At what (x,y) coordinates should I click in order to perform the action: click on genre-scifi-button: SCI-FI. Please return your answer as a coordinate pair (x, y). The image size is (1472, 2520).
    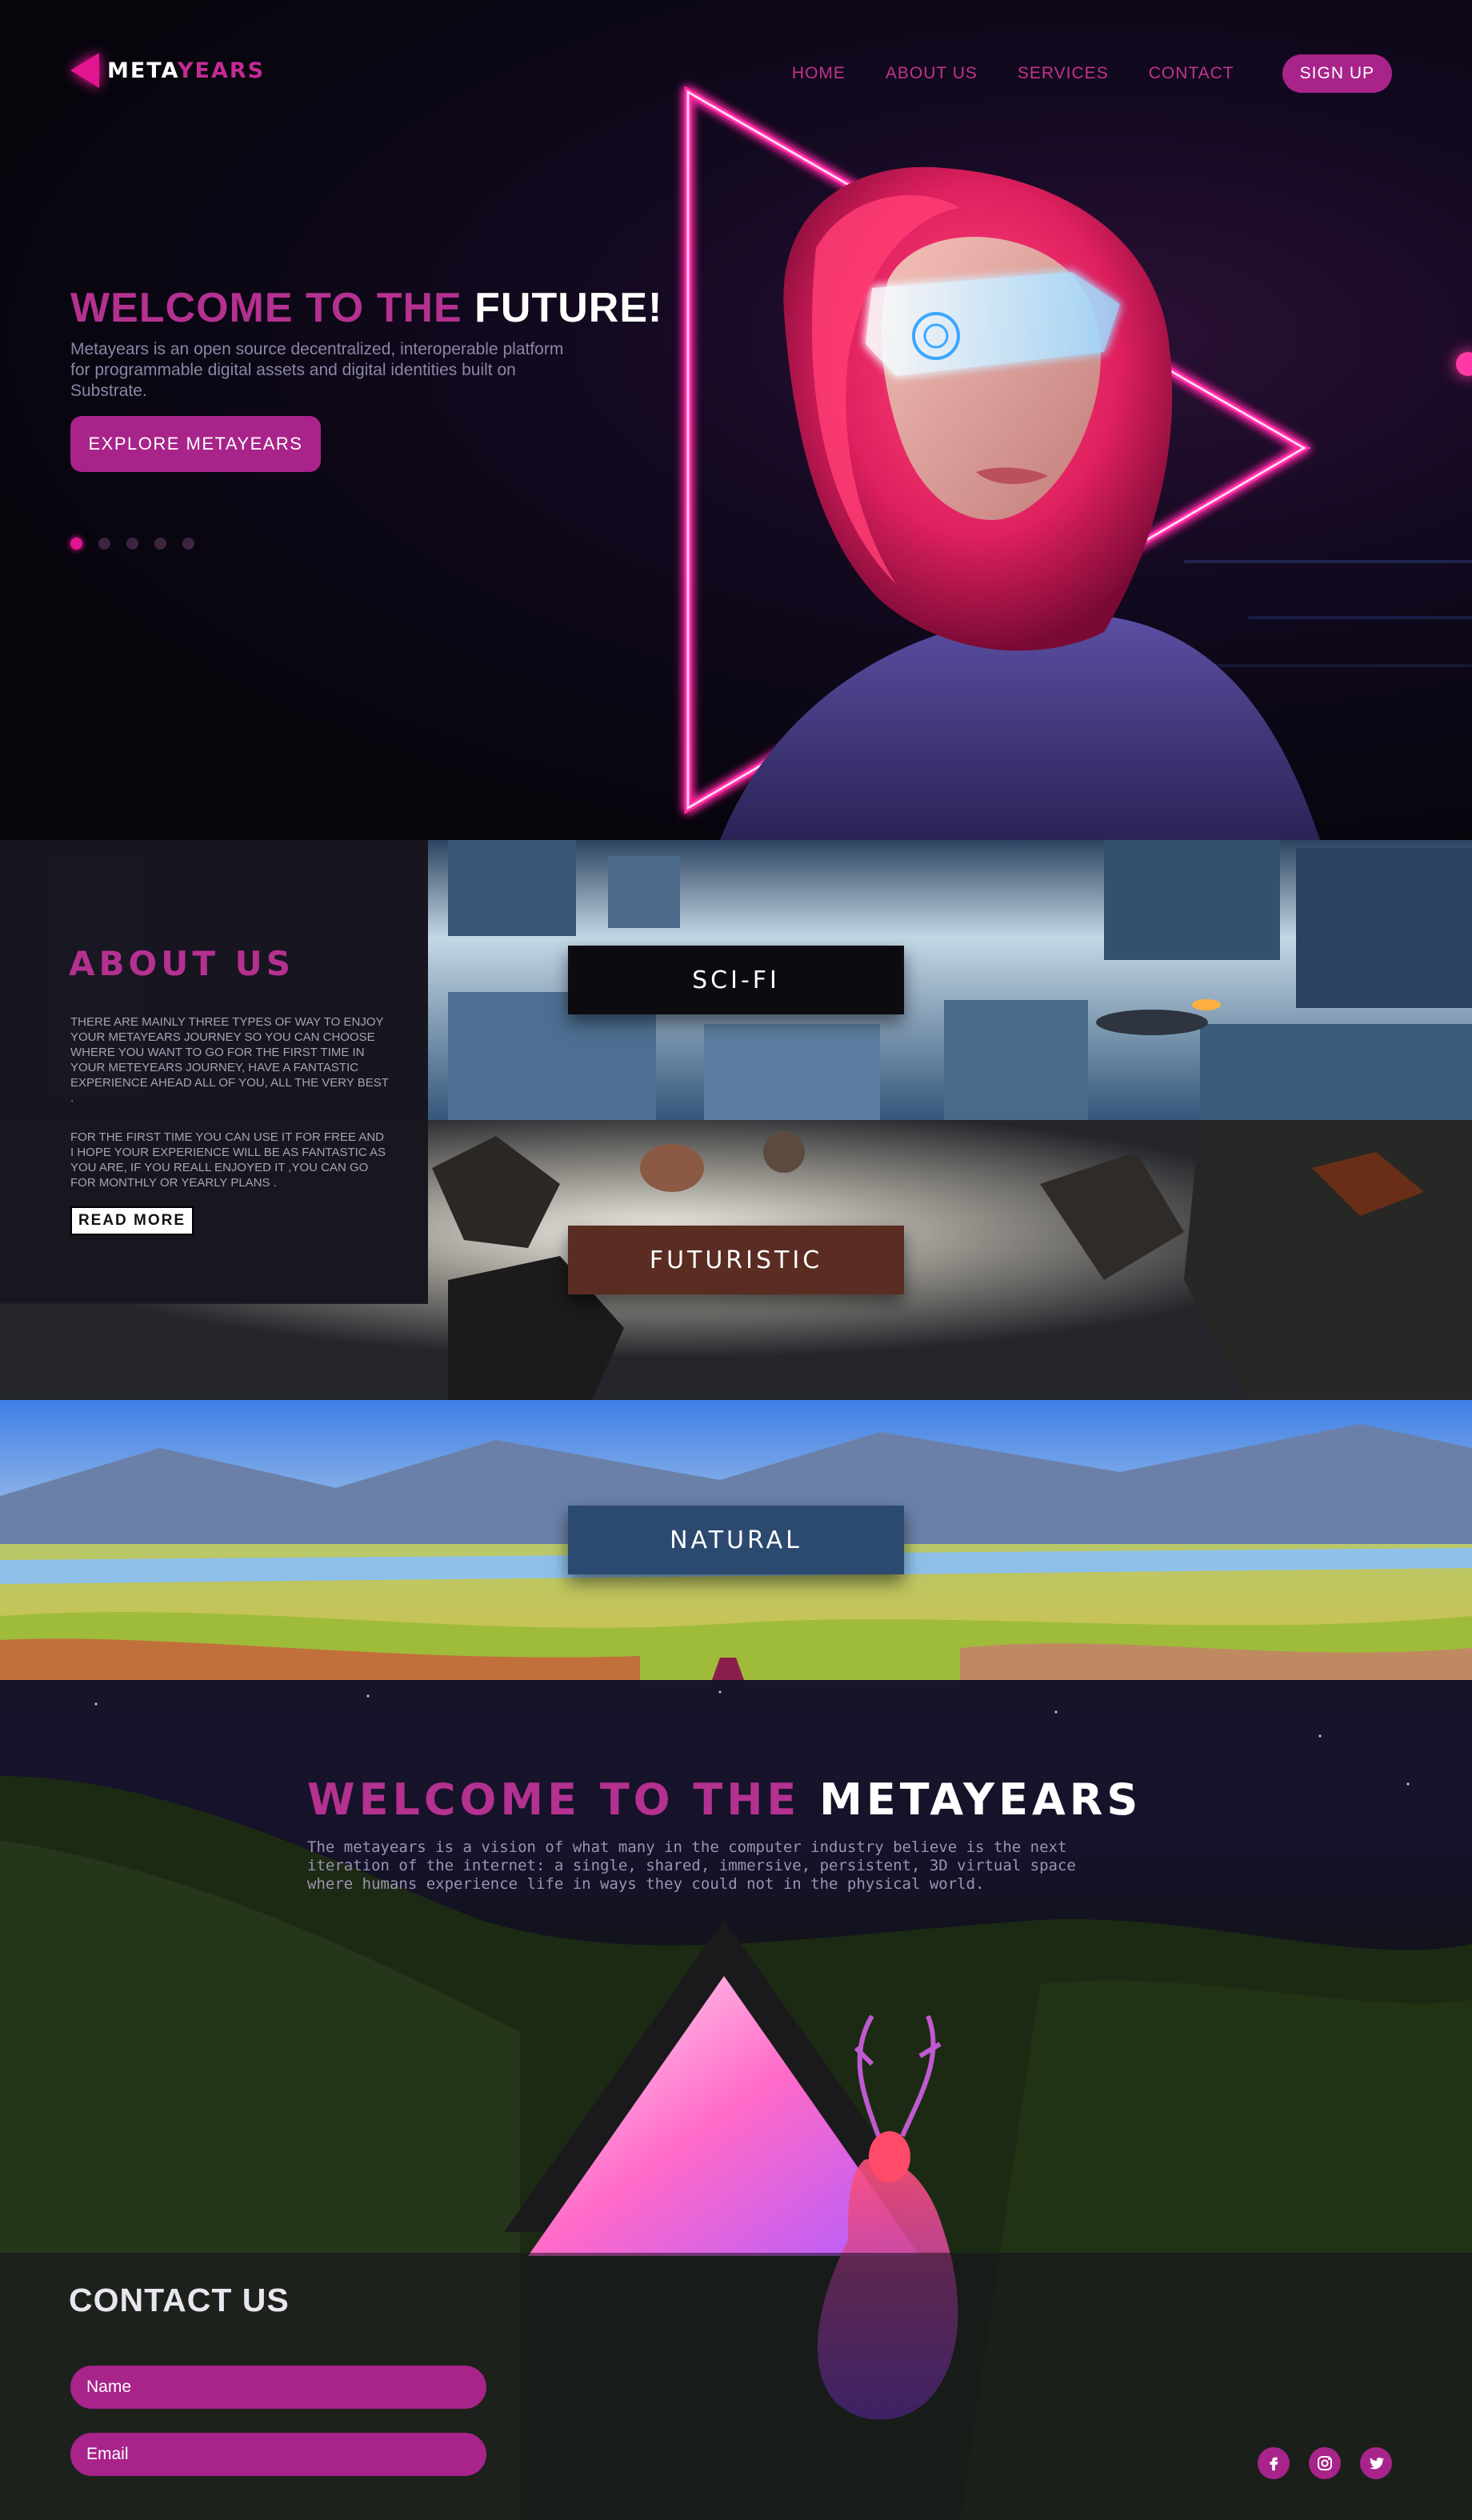
    Looking at the image, I should click on (736, 980).